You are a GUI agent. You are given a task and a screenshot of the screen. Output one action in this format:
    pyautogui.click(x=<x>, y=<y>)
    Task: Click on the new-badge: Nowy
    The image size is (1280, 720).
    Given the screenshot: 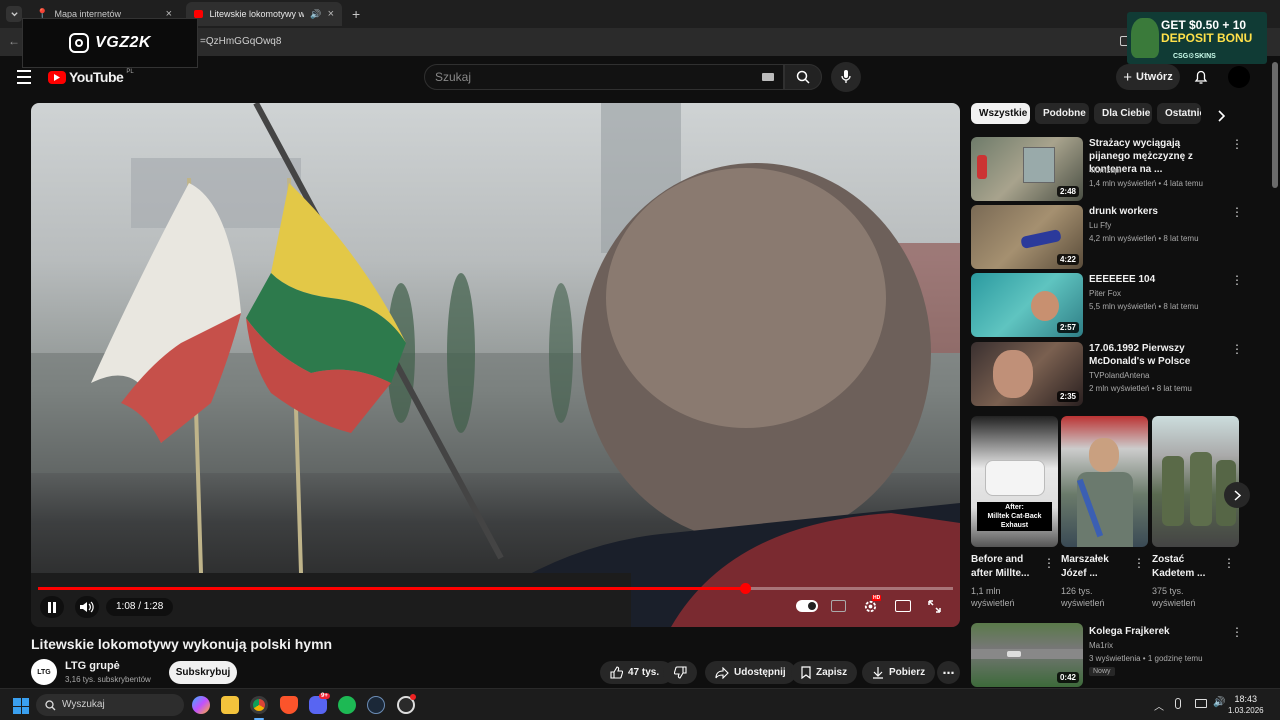 What is the action you would take?
    pyautogui.click(x=1102, y=671)
    